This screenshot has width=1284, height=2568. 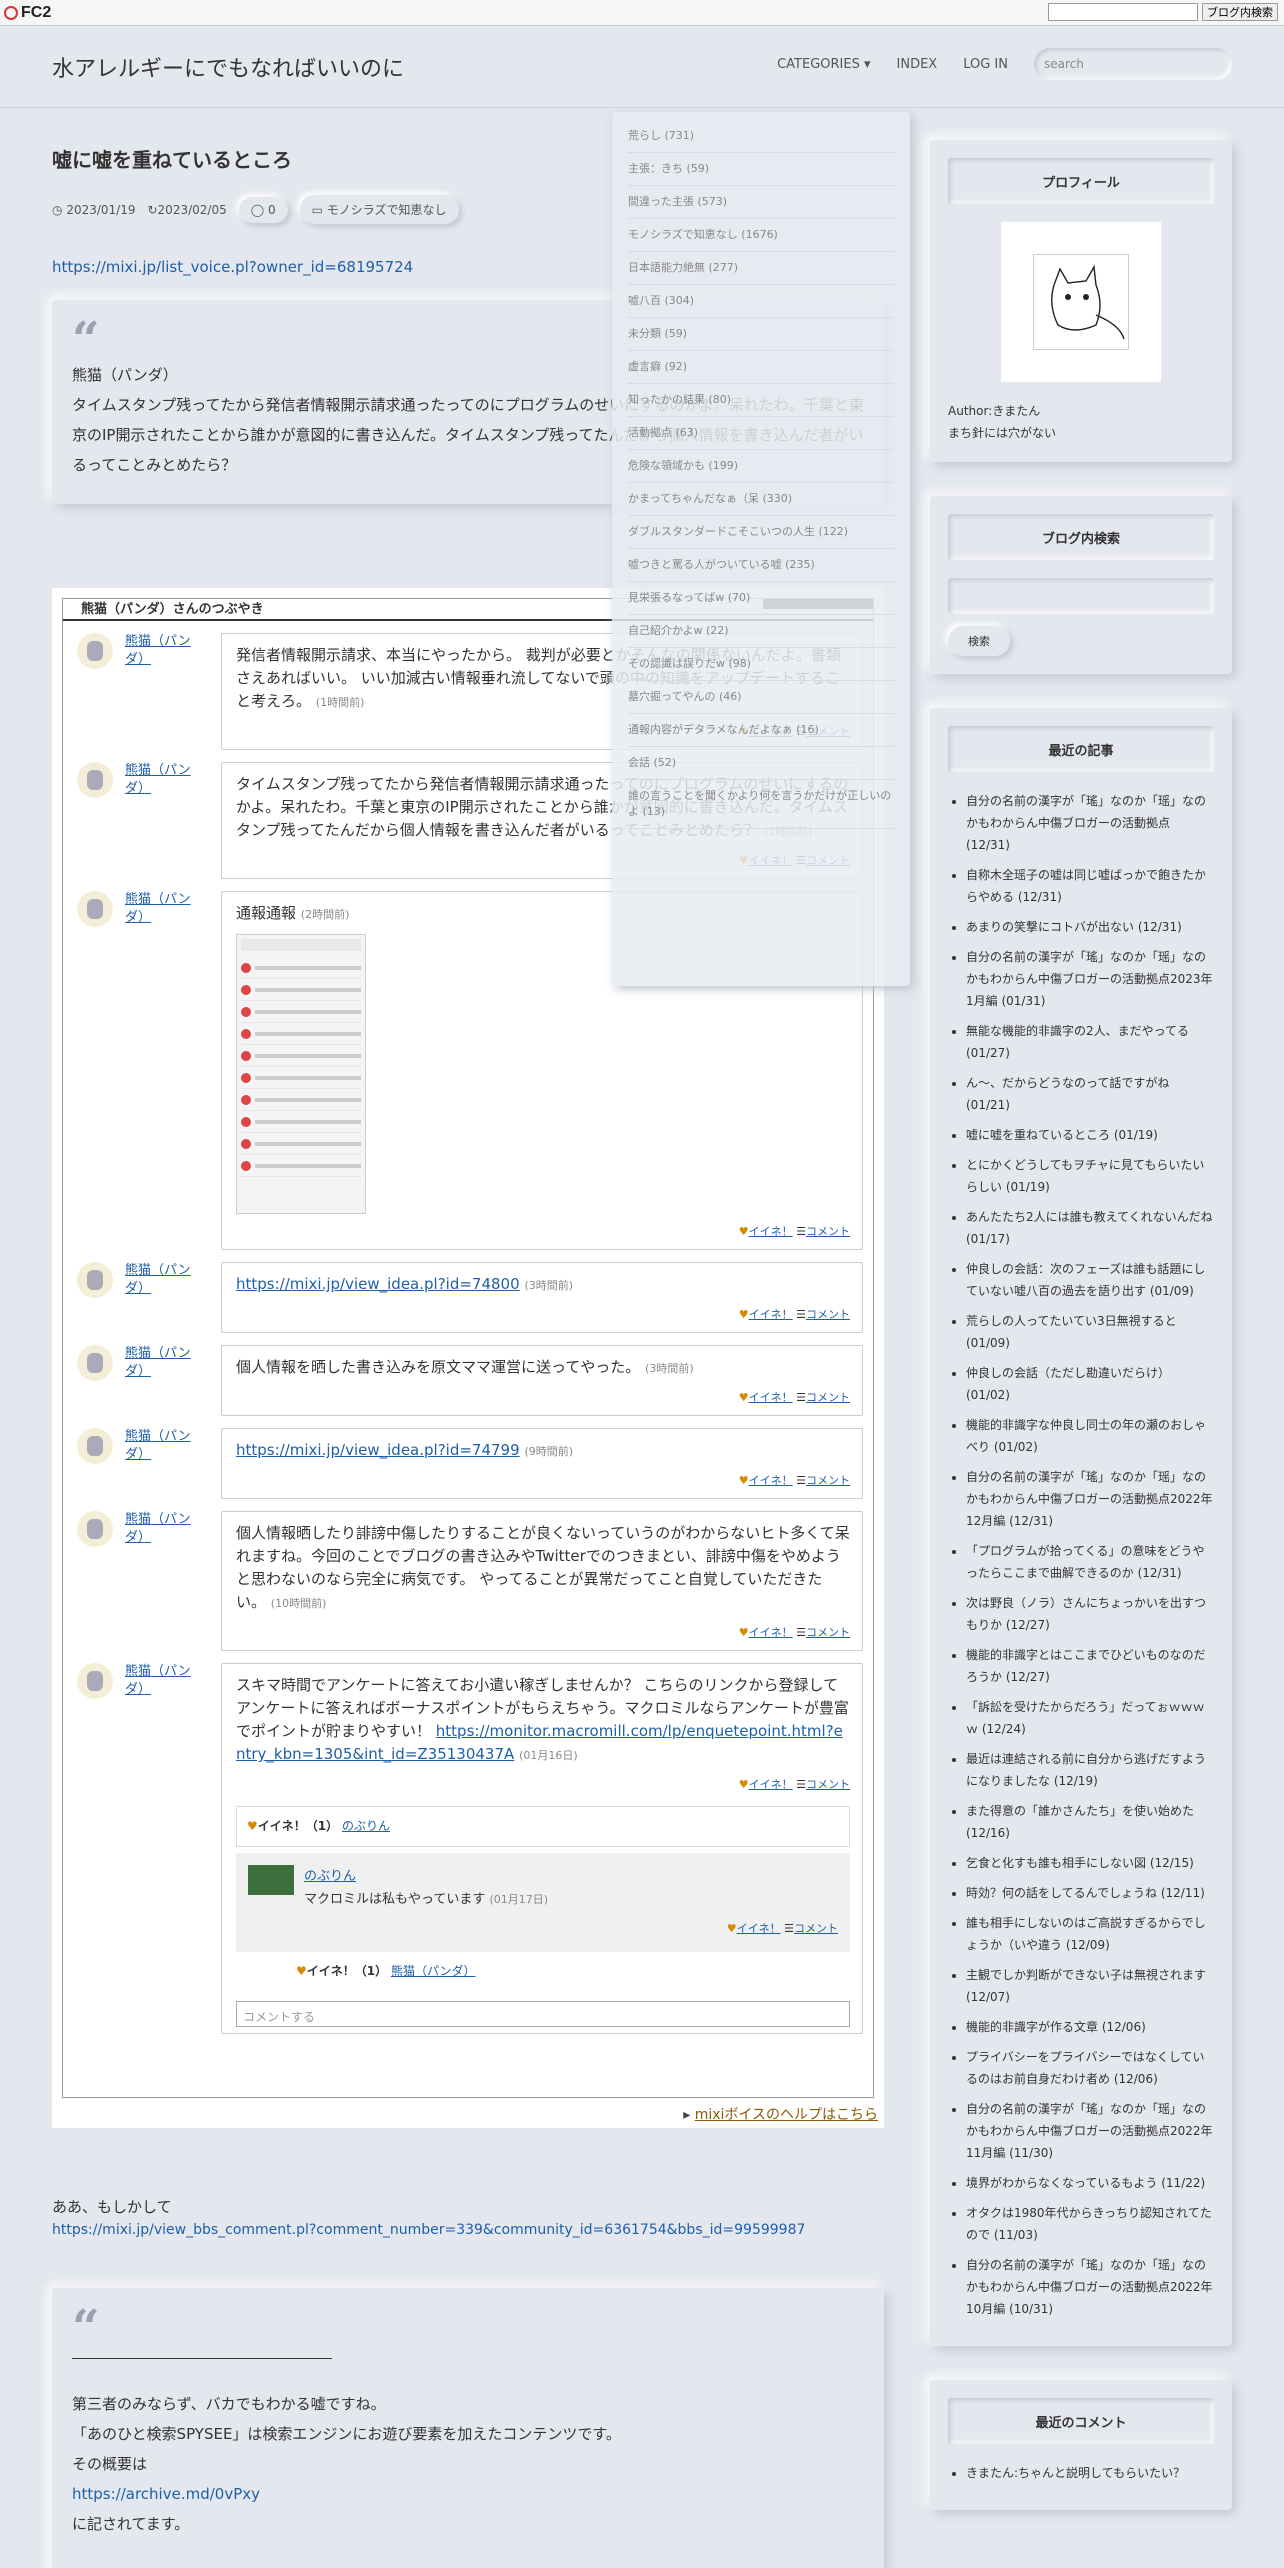 I want to click on category-menu-item: 通報内容がデタラメなんだよなぁ (16), so click(x=761, y=730).